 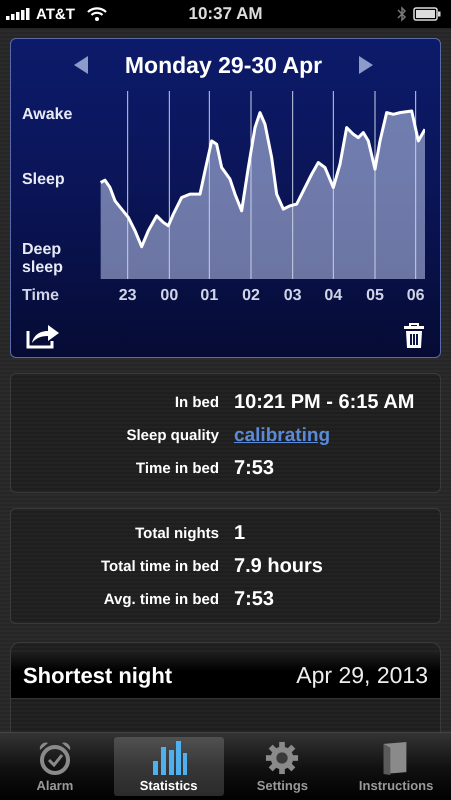 I want to click on hour-label: 05, so click(x=375, y=296).